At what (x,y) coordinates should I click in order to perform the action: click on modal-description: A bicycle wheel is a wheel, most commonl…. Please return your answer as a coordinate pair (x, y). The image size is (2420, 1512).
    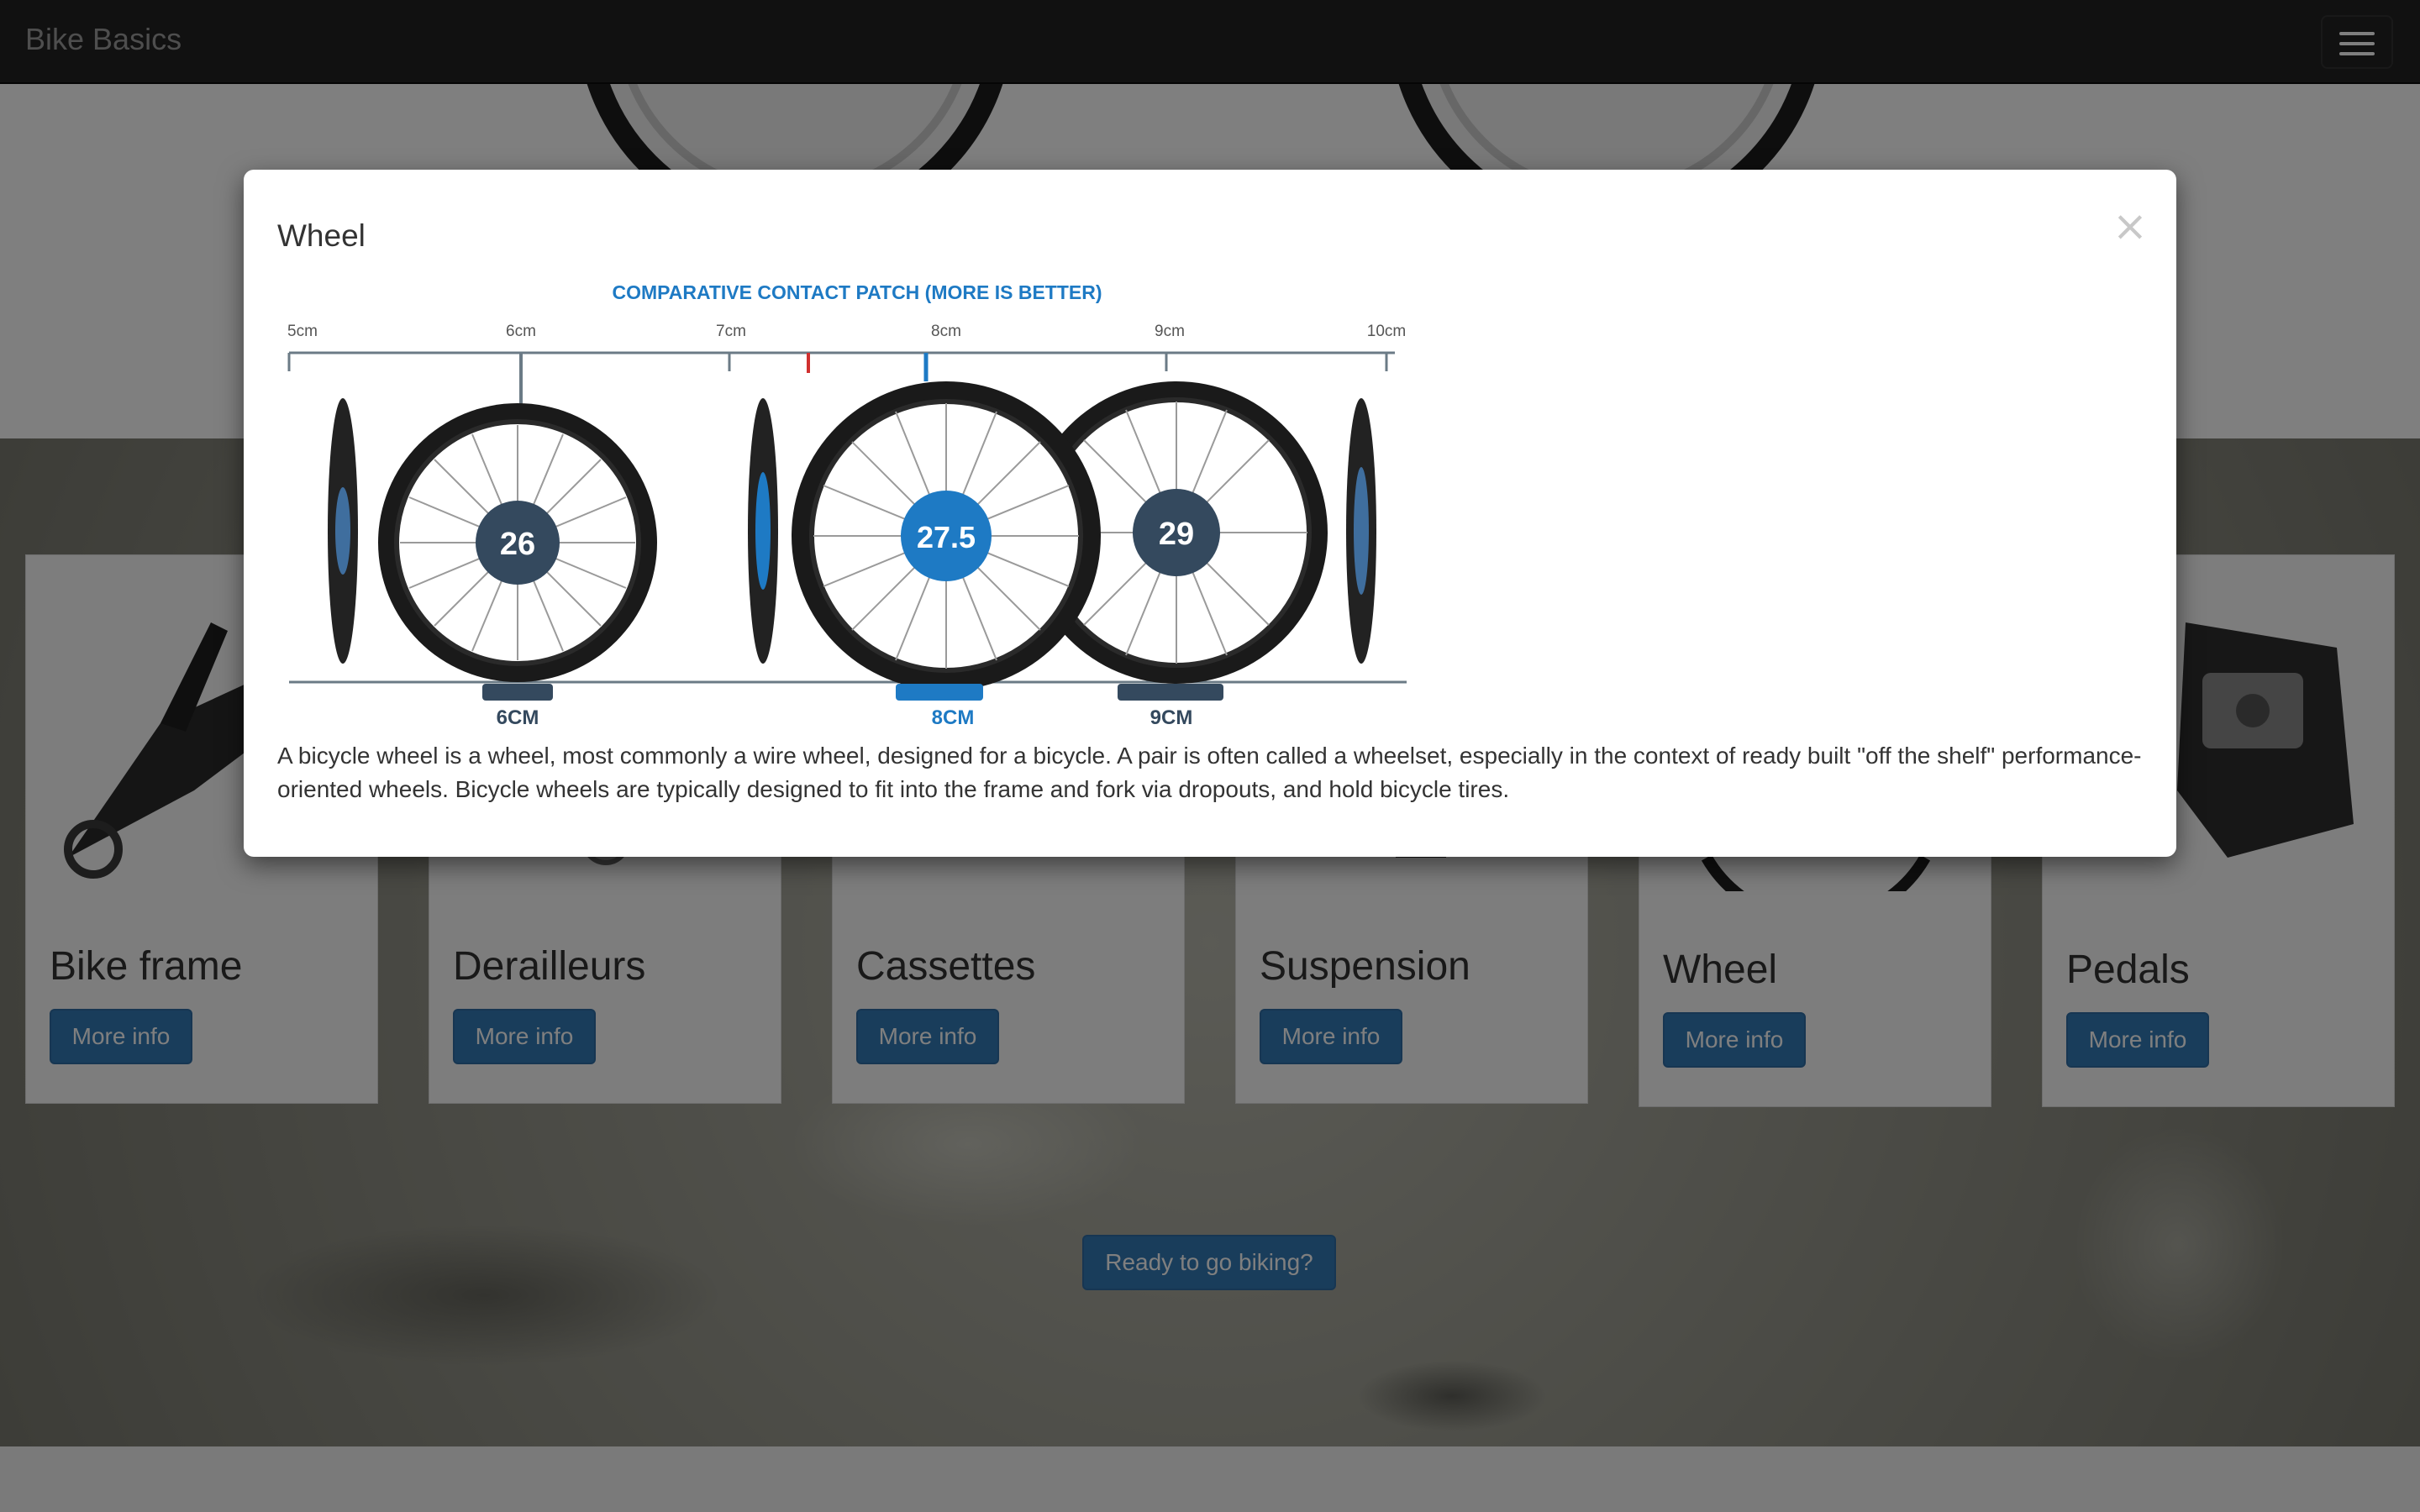
    Looking at the image, I should click on (1209, 772).